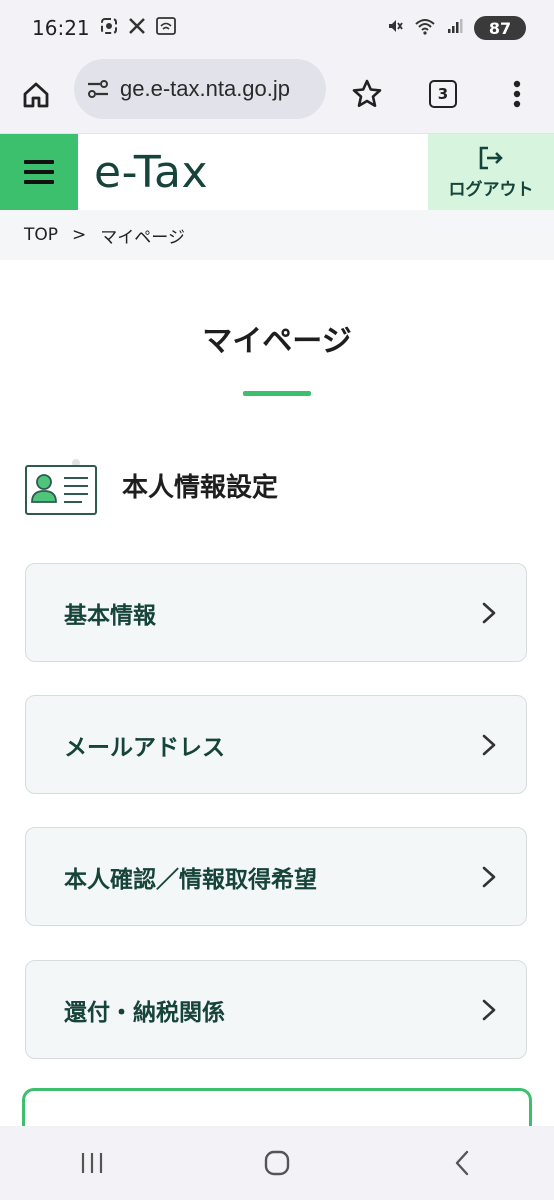  Describe the element at coordinates (491, 172) in the screenshot. I see `logout-button: ログアウト` at that location.